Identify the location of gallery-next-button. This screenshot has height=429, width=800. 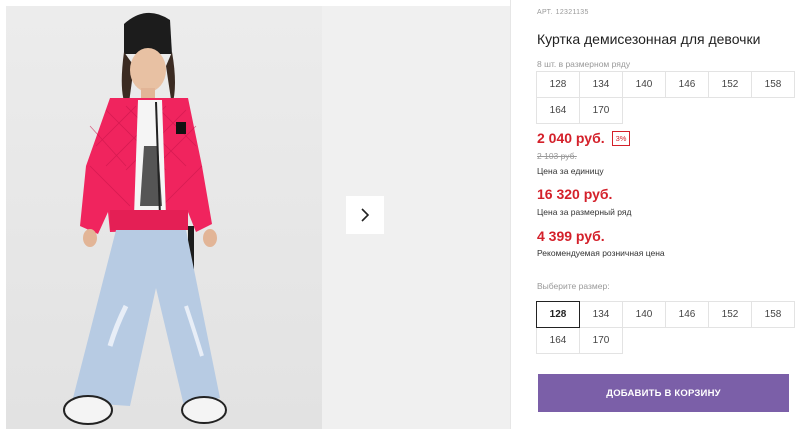
(365, 215).